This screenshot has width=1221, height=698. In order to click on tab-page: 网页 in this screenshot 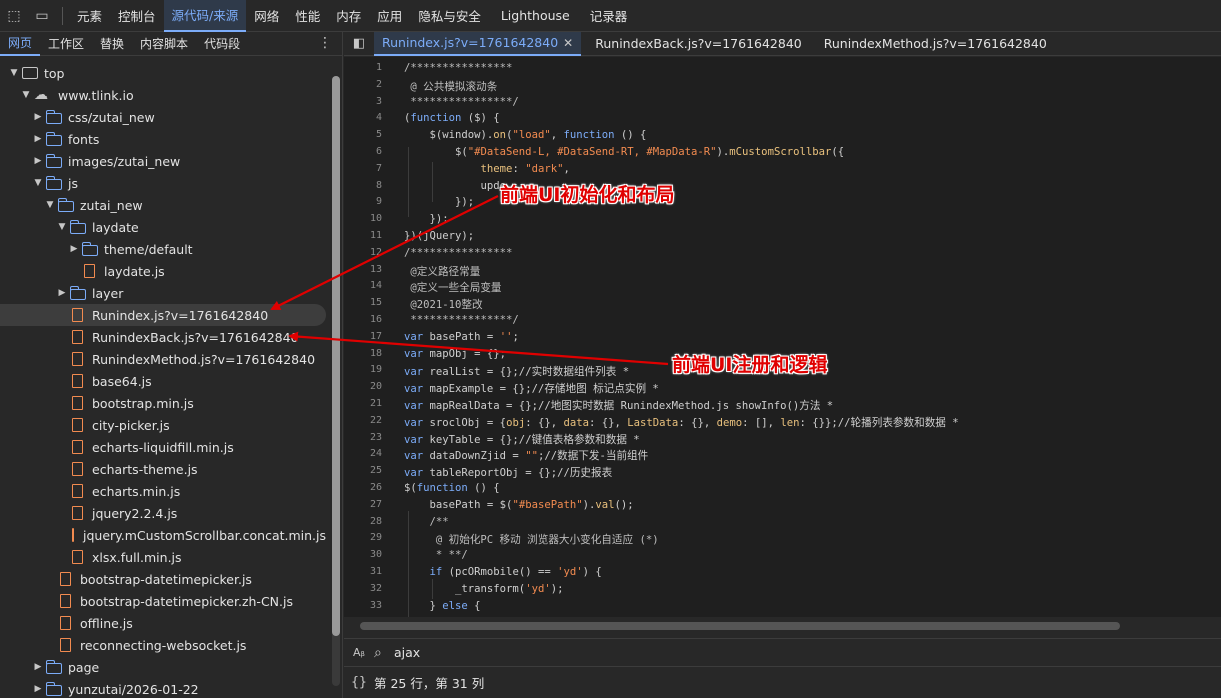, I will do `click(20, 44)`.